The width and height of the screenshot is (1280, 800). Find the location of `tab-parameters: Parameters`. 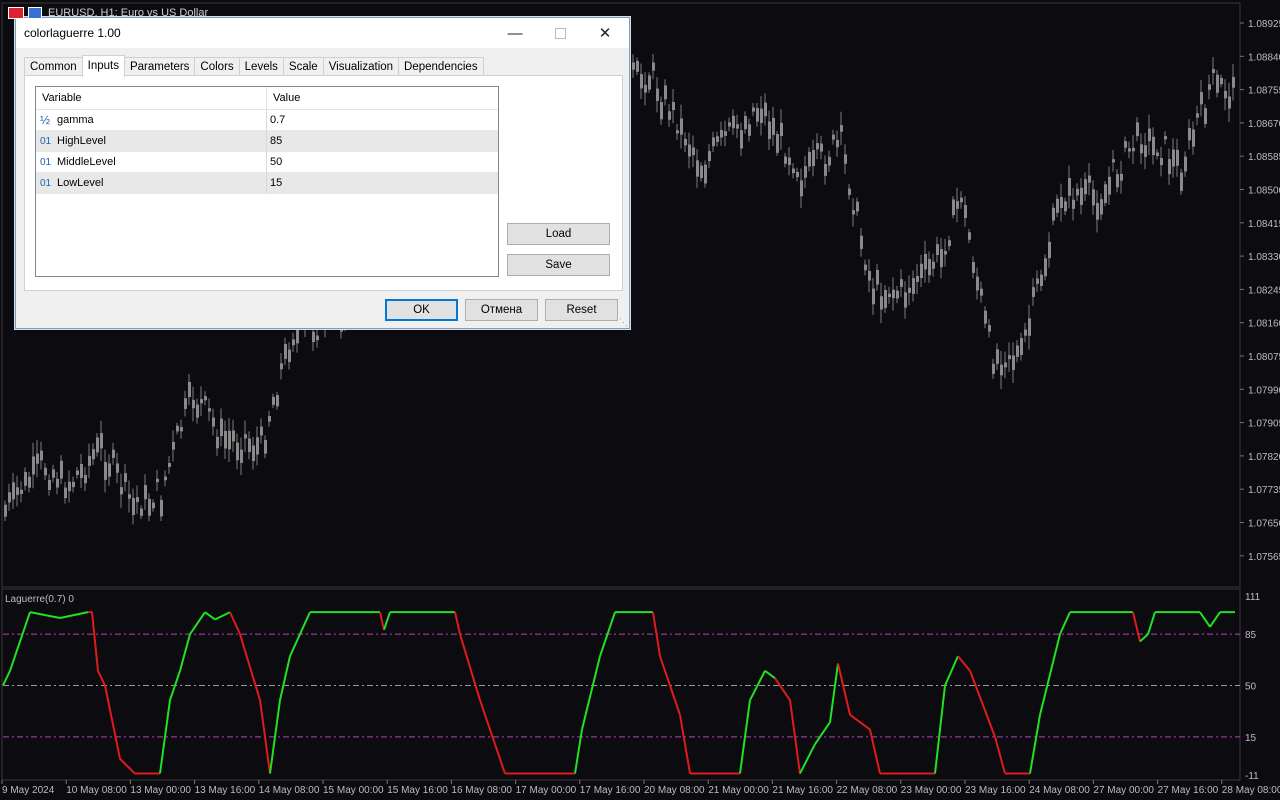

tab-parameters: Parameters is located at coordinates (159, 67).